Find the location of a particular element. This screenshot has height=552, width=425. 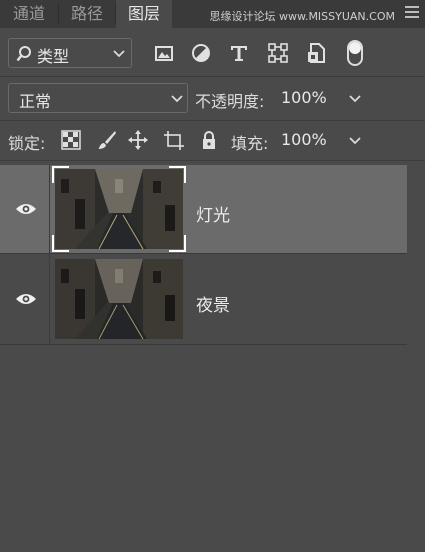

street-photo-thumbnail is located at coordinates (119, 299).